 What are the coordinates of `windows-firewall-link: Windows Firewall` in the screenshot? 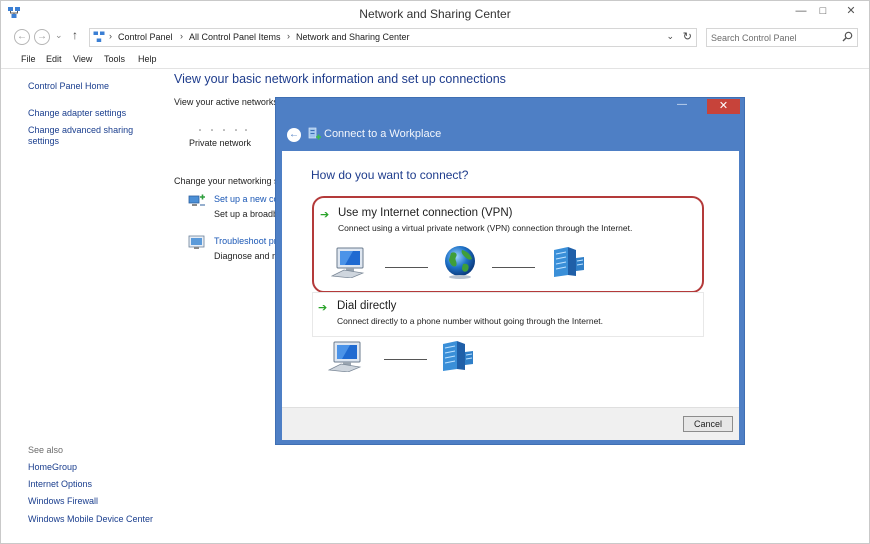 It's located at (63, 501).